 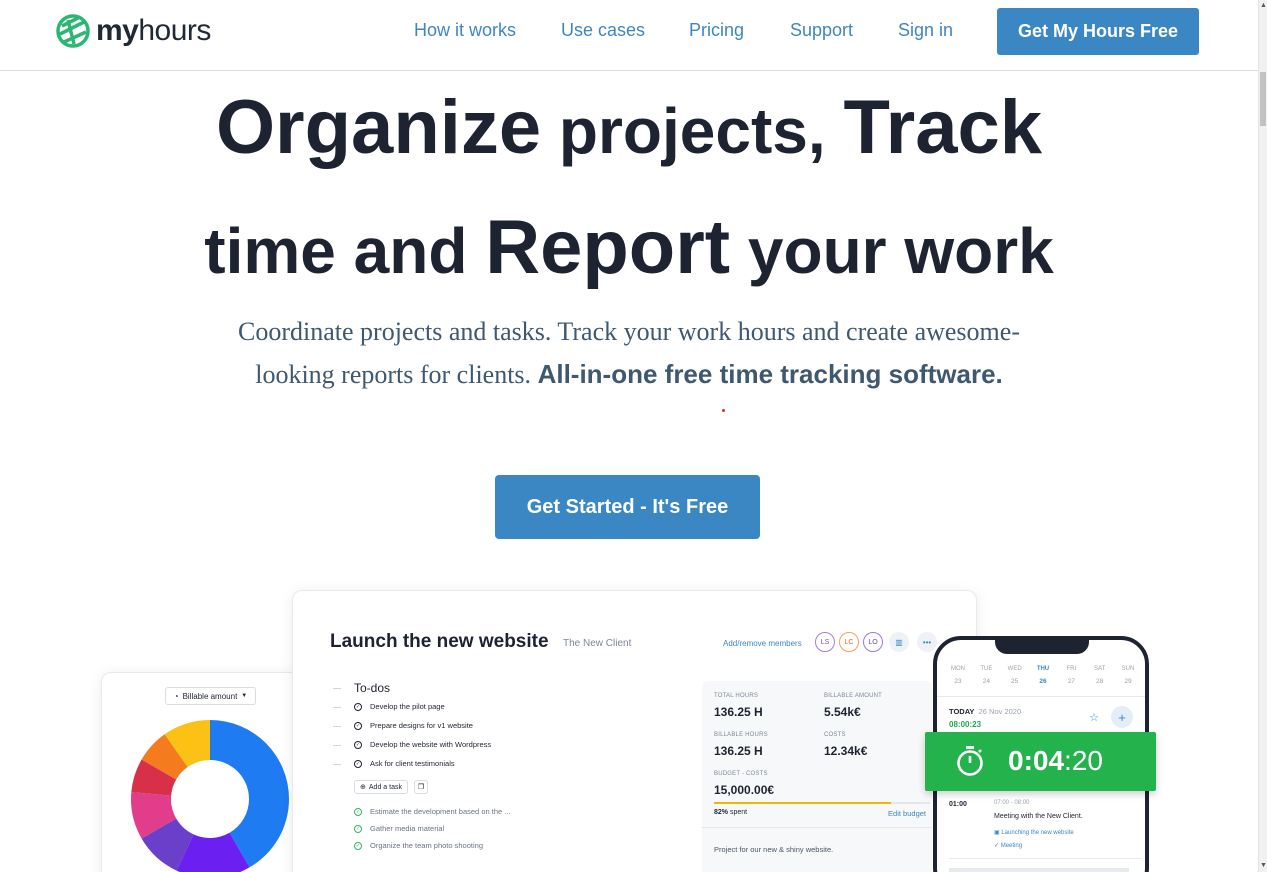 What do you see at coordinates (965, 724) in the screenshot?
I see `today-total: 08:00:23` at bounding box center [965, 724].